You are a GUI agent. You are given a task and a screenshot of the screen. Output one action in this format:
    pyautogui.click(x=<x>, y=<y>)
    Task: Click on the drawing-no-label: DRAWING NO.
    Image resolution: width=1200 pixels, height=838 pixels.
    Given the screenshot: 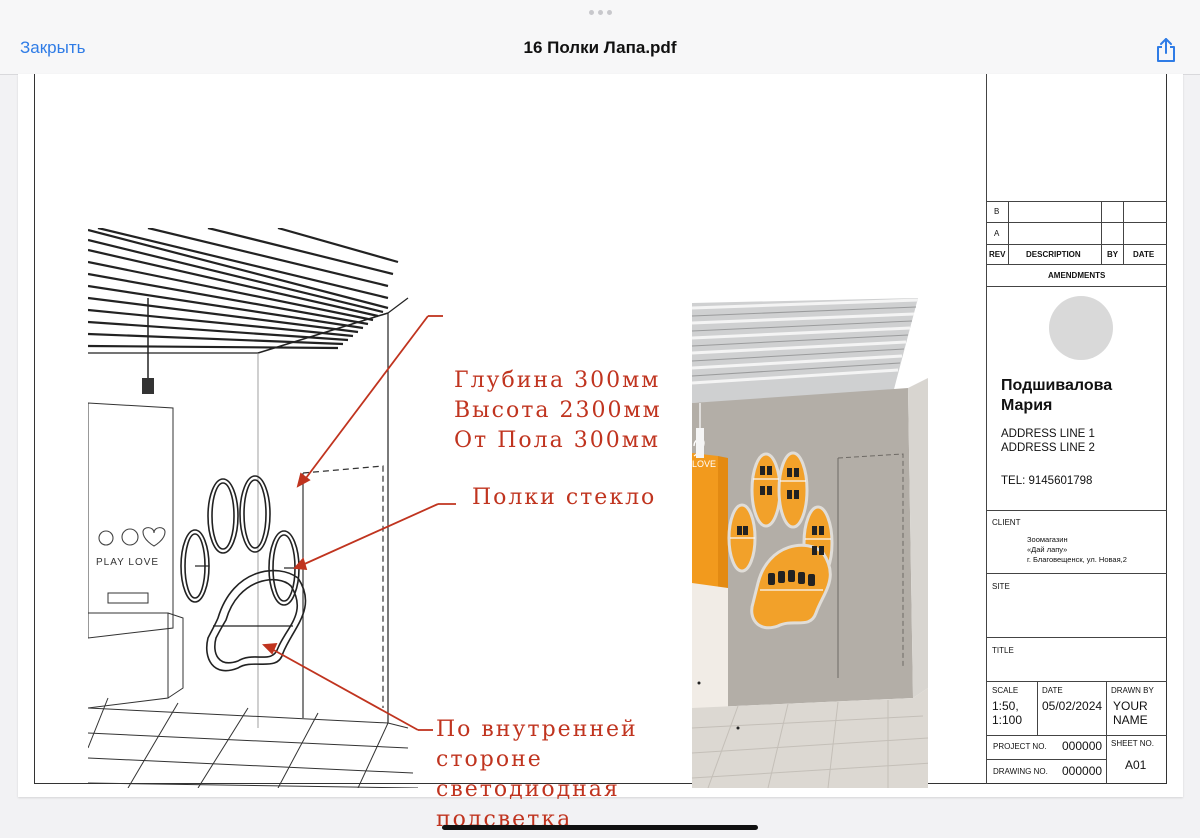 What is the action you would take?
    pyautogui.click(x=1020, y=771)
    